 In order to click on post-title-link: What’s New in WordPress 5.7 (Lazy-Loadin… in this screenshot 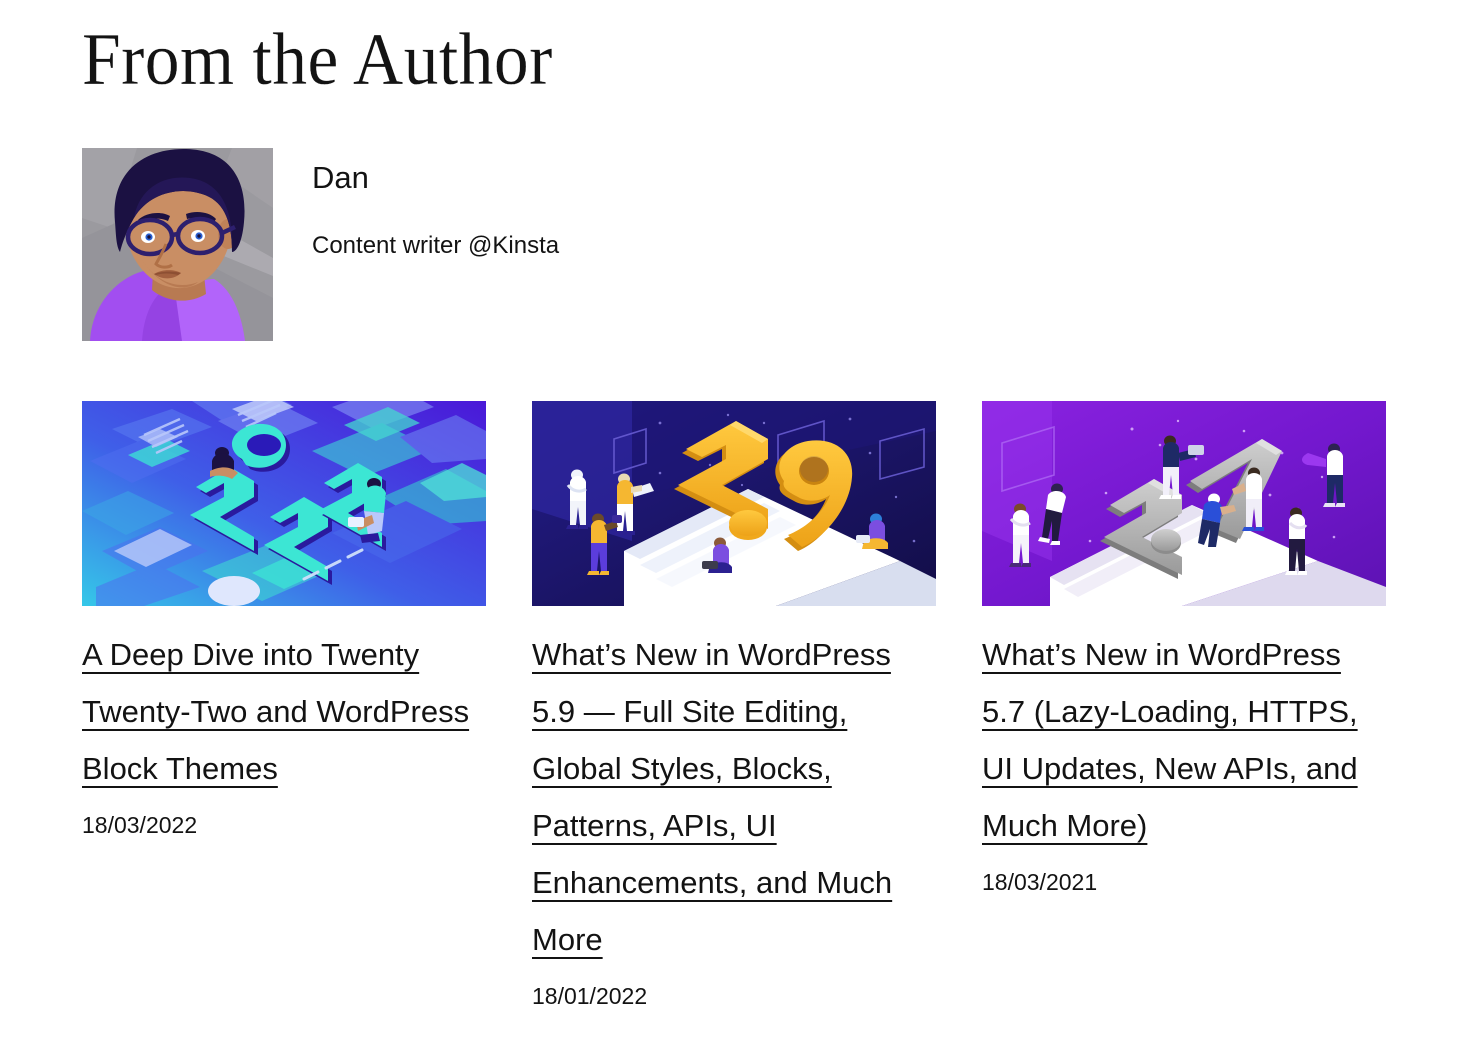, I will do `click(1170, 740)`.